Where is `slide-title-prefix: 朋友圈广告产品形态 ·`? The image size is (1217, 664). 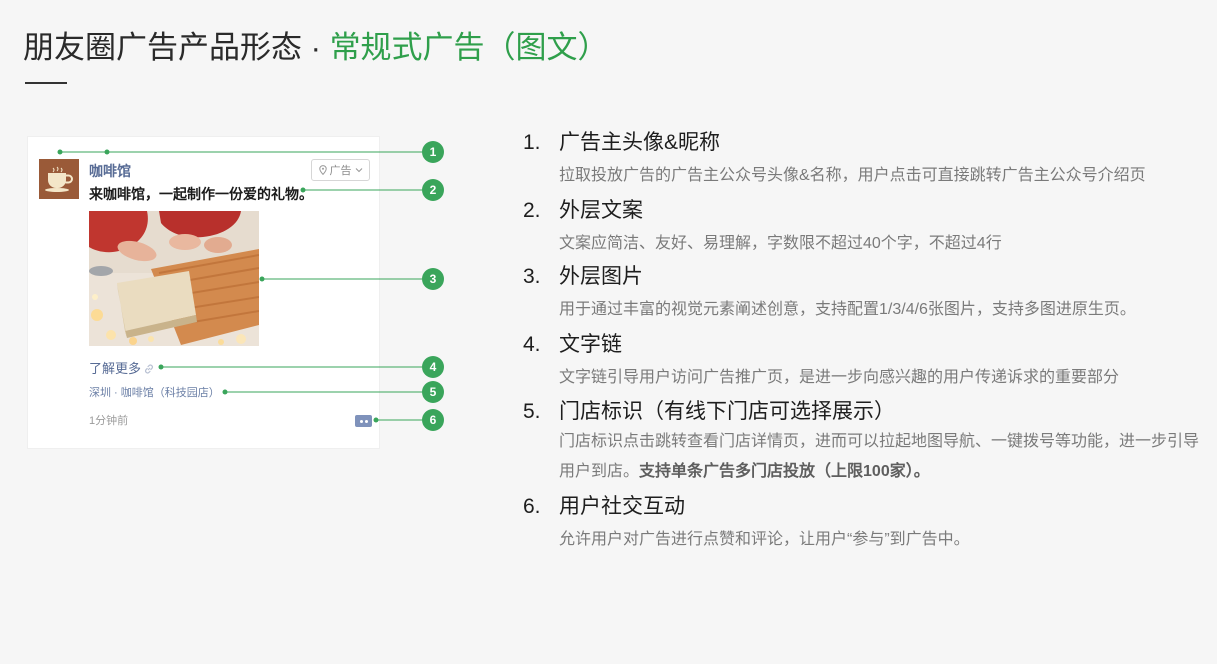 slide-title-prefix: 朋友圈广告产品形态 · is located at coordinates (176, 47).